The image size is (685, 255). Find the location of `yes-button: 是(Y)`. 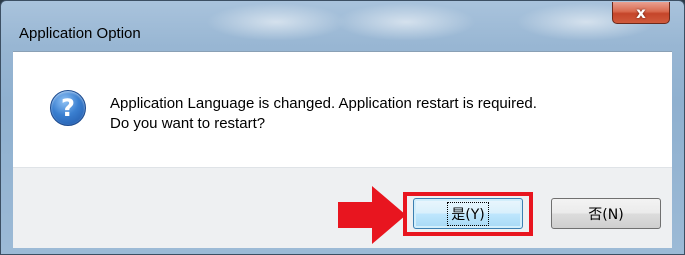

yes-button: 是(Y) is located at coordinates (468, 213).